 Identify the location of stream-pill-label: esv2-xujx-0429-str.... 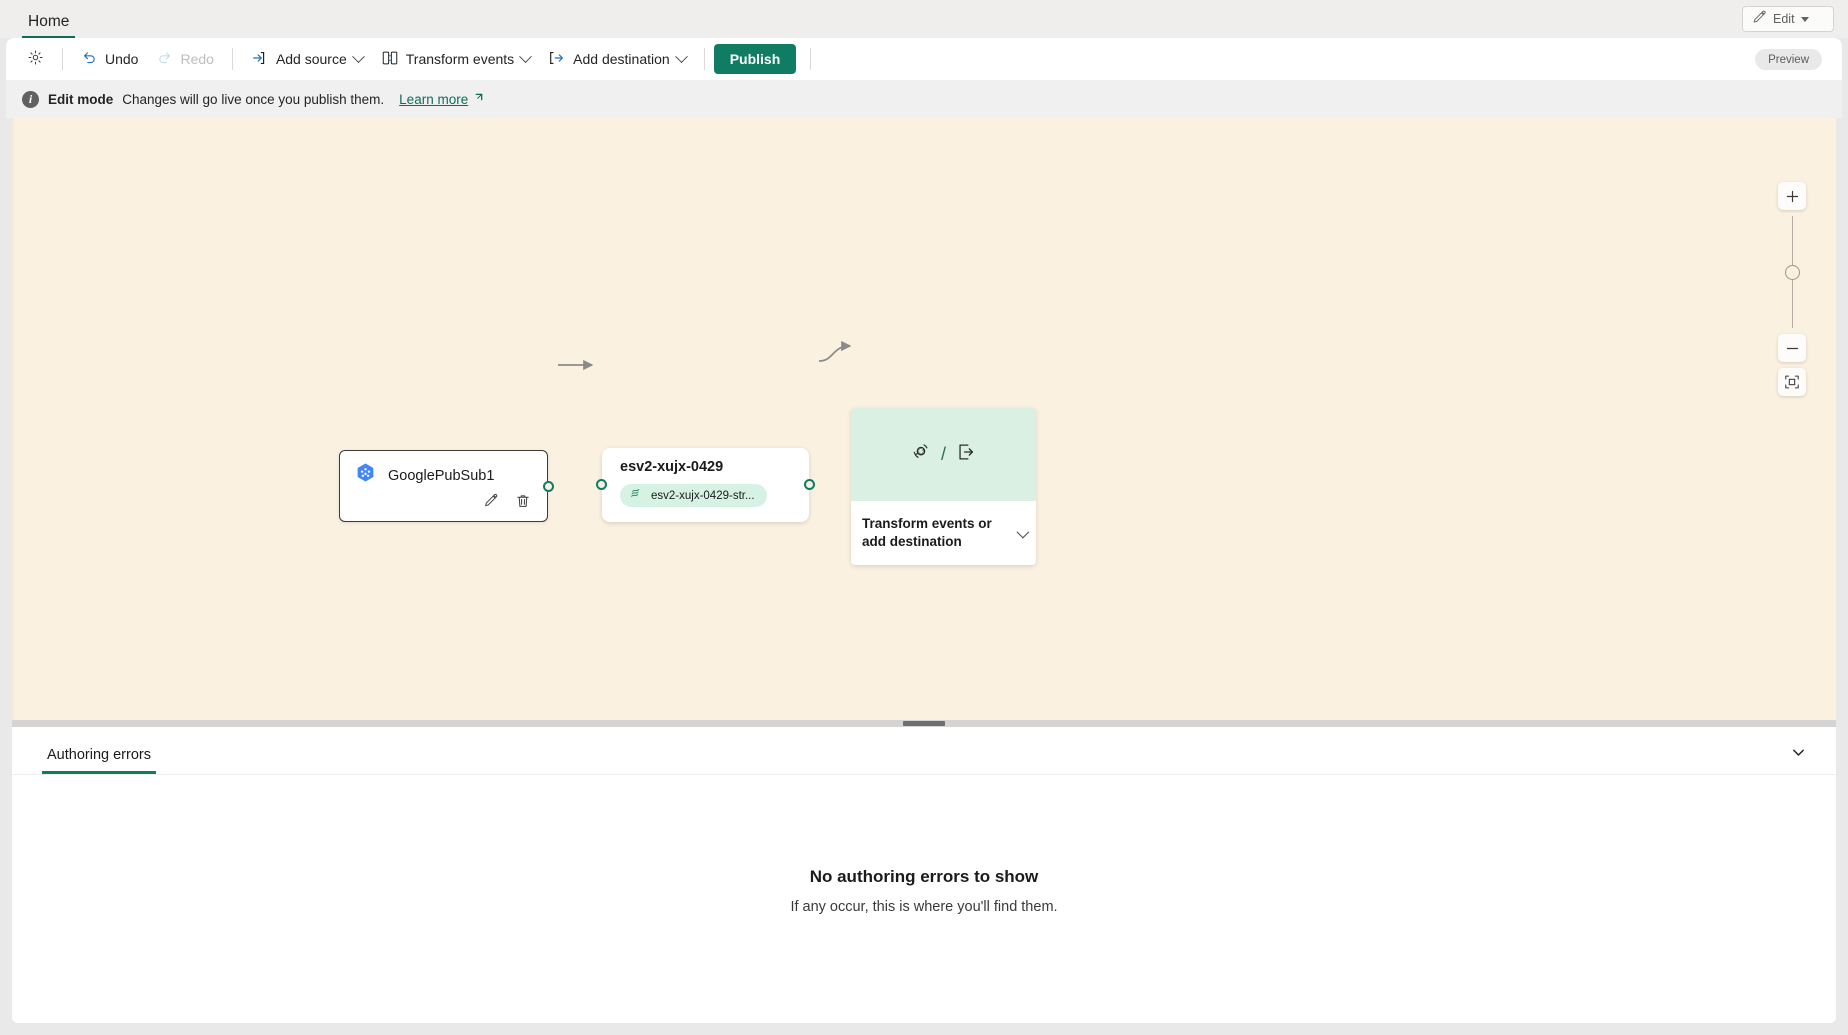
(703, 495).